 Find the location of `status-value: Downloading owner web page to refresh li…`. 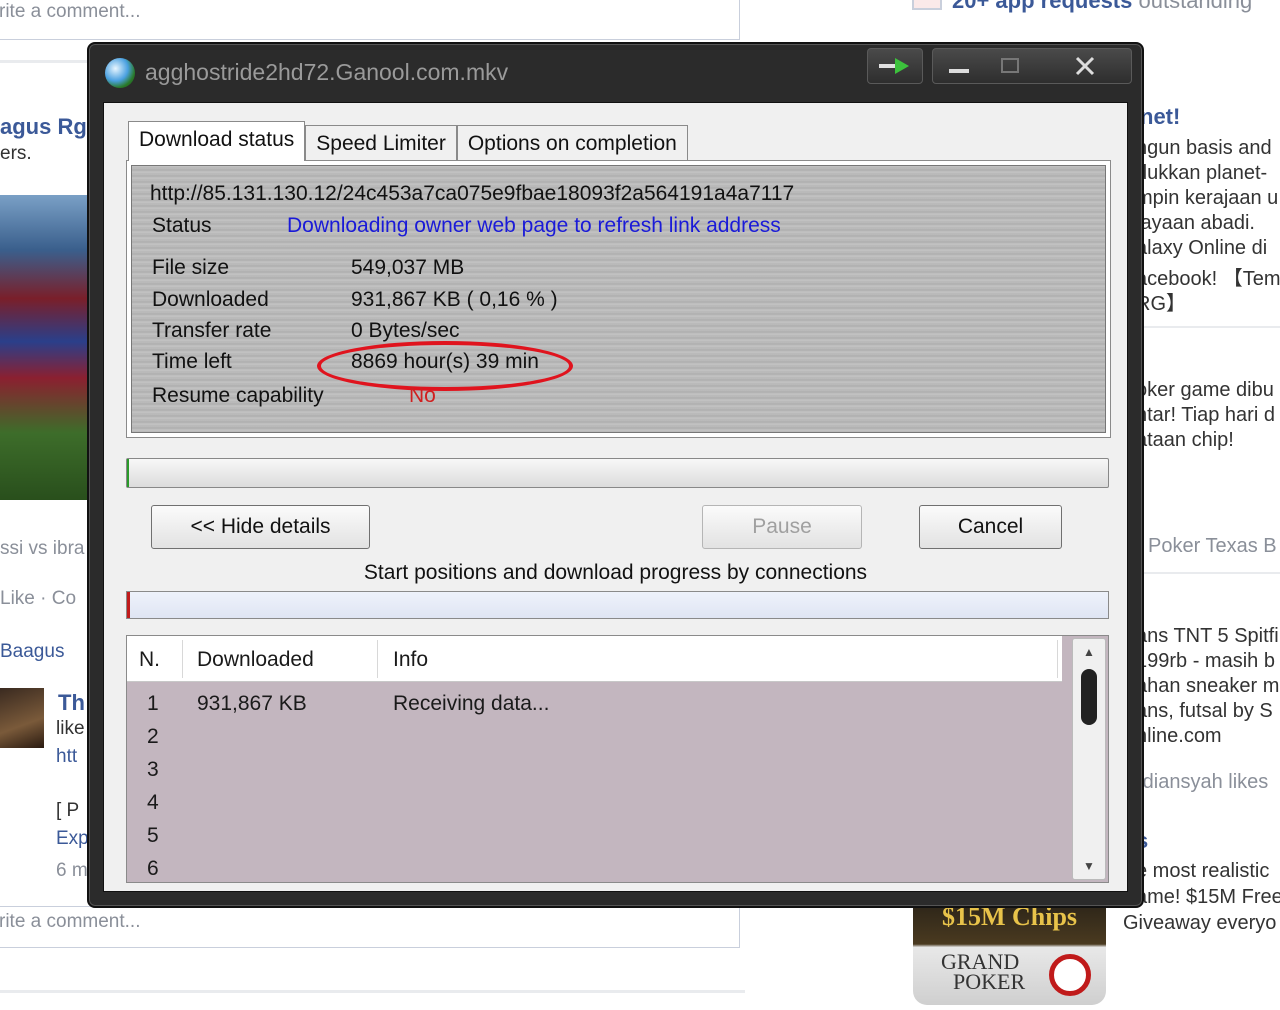

status-value: Downloading owner web page to refresh li… is located at coordinates (534, 225).